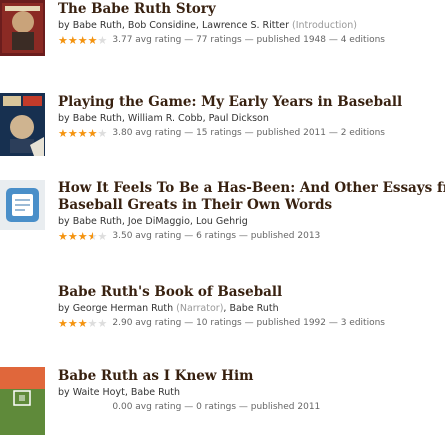 This screenshot has height=440, width=445. Describe the element at coordinates (200, 308) in the screenshot. I see `author-role: (Narrator)` at that location.